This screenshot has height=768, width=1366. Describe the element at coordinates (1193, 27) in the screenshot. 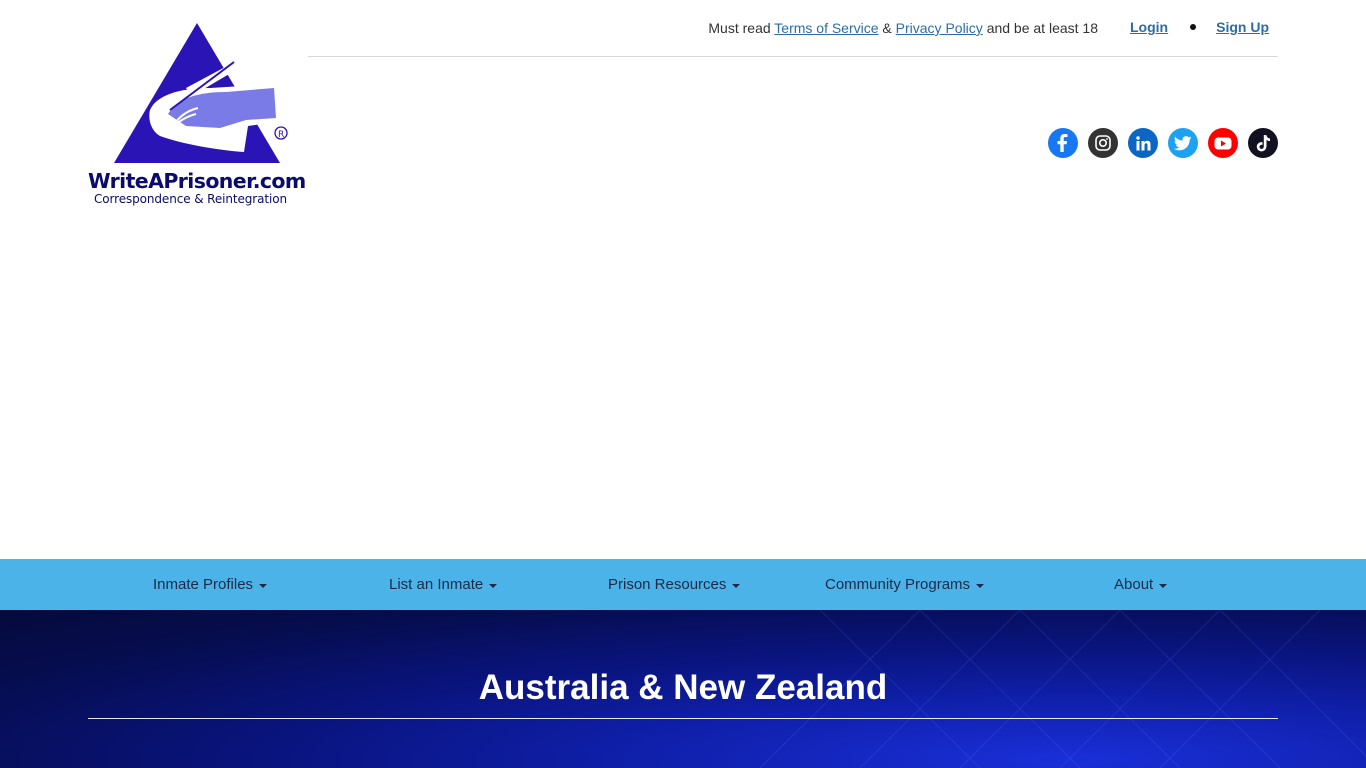

I see `separator-dot` at that location.